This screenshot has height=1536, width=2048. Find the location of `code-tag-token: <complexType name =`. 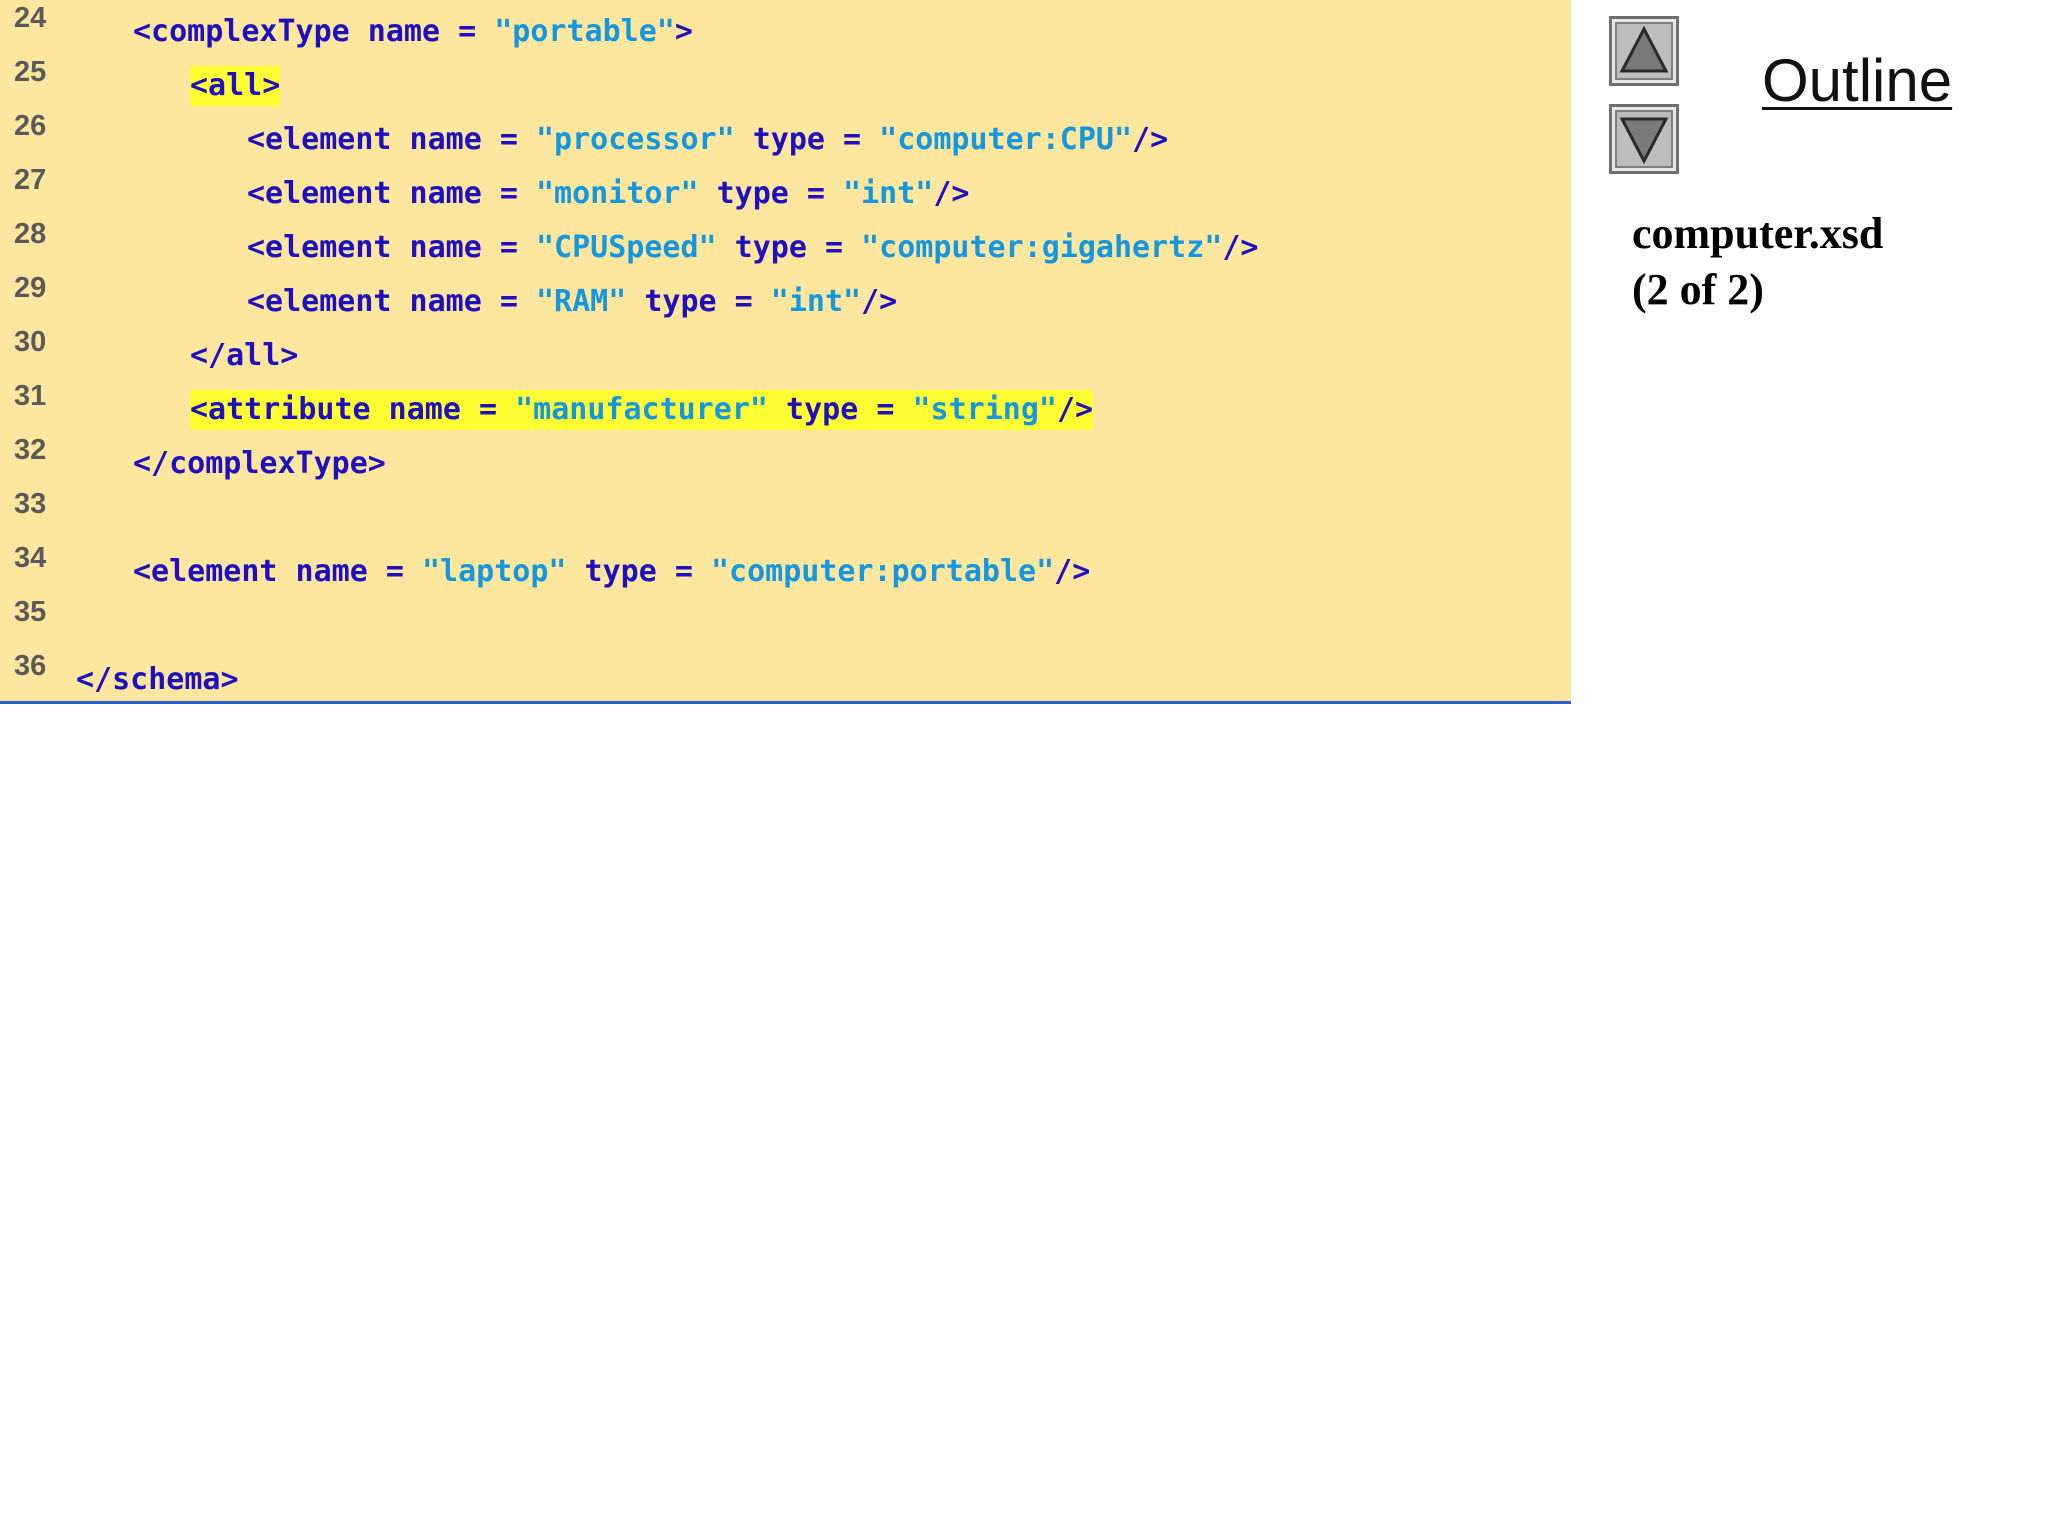

code-tag-token: <complexType name = is located at coordinates (314, 31).